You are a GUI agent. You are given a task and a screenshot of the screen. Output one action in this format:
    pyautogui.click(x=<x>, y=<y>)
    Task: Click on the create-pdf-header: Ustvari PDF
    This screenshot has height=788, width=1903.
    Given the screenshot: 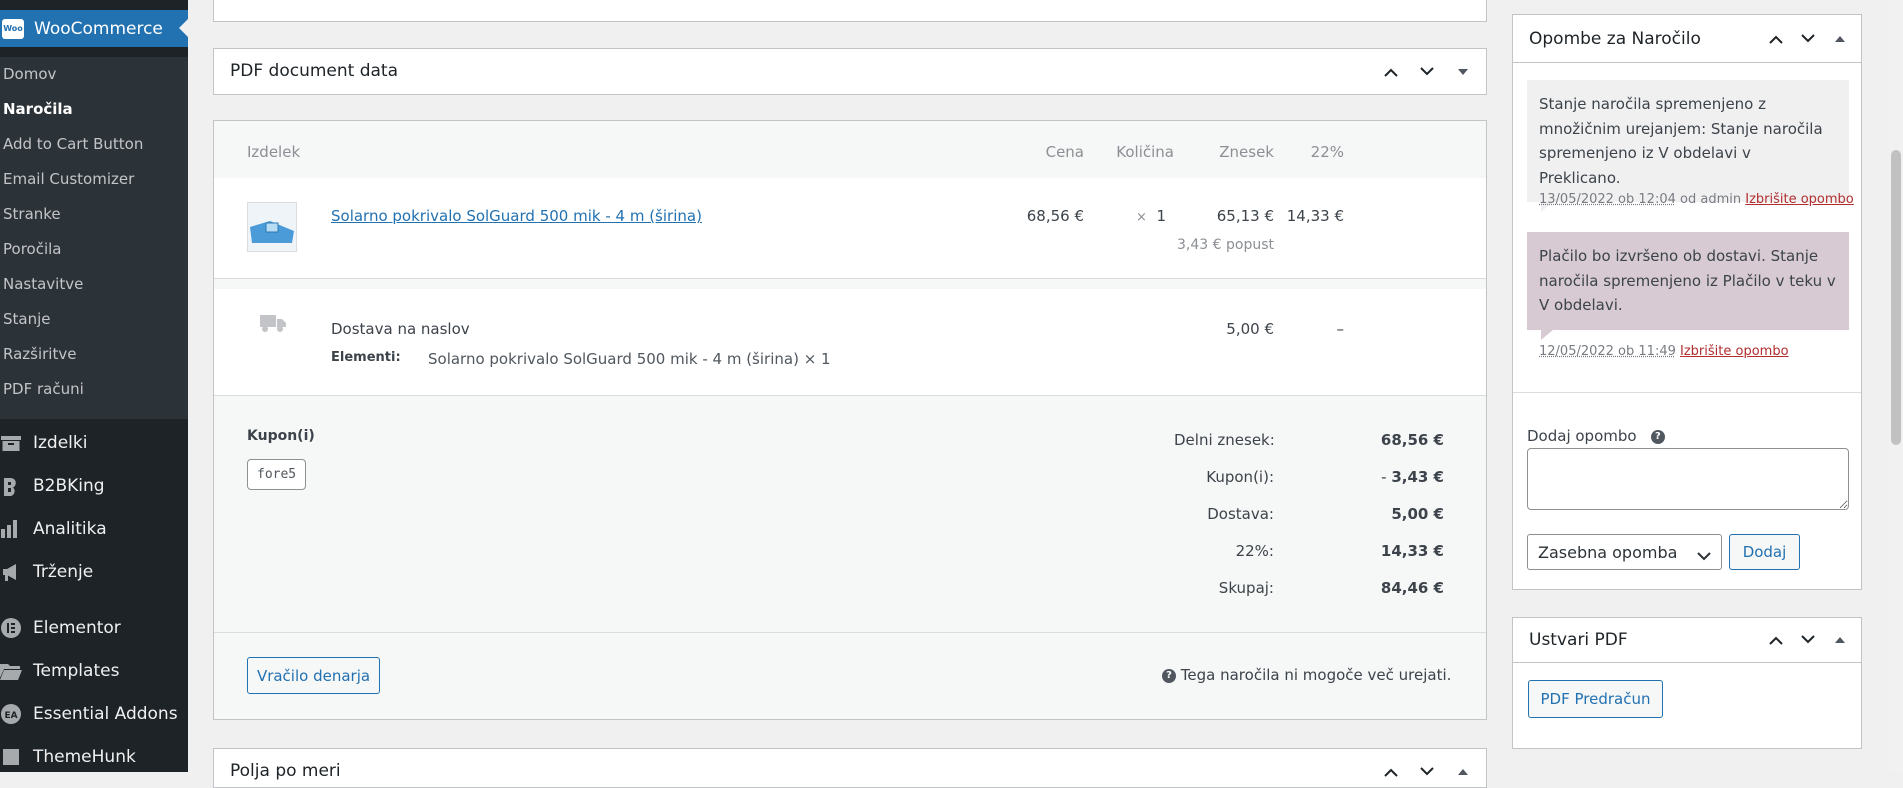 What is the action you would take?
    pyautogui.click(x=1687, y=640)
    